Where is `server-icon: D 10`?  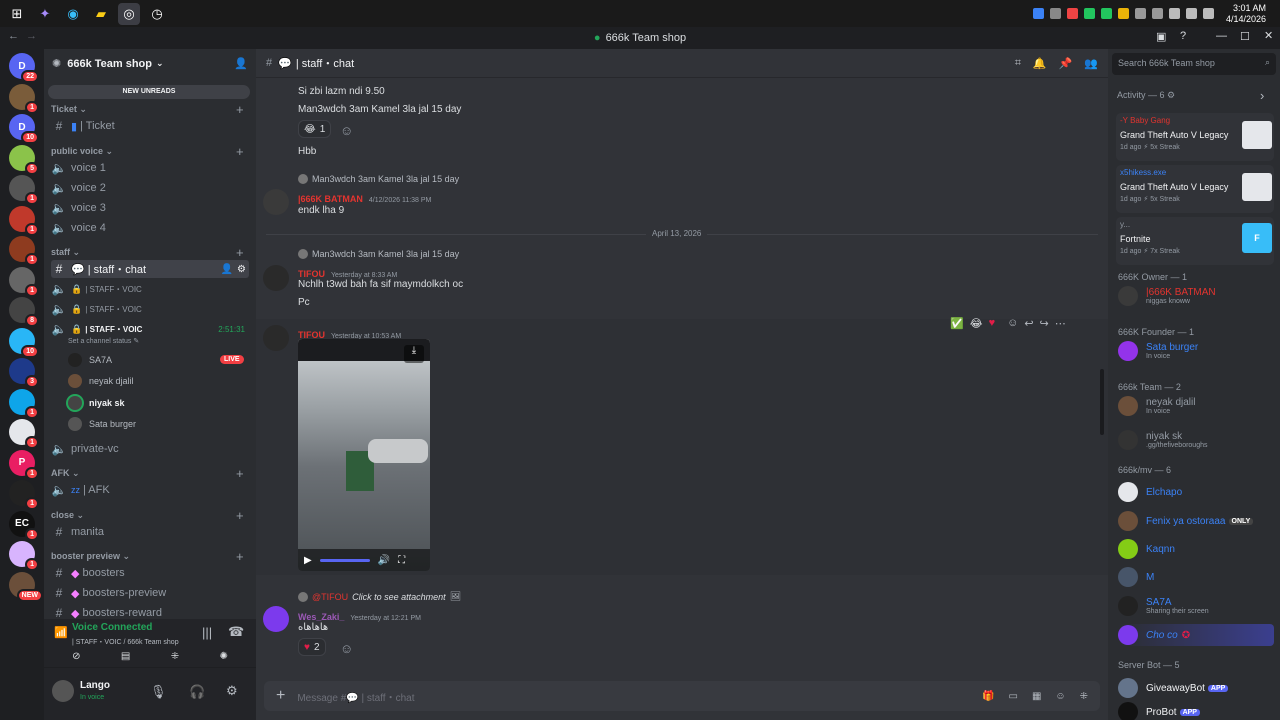 server-icon: D 10 is located at coordinates (24, 129).